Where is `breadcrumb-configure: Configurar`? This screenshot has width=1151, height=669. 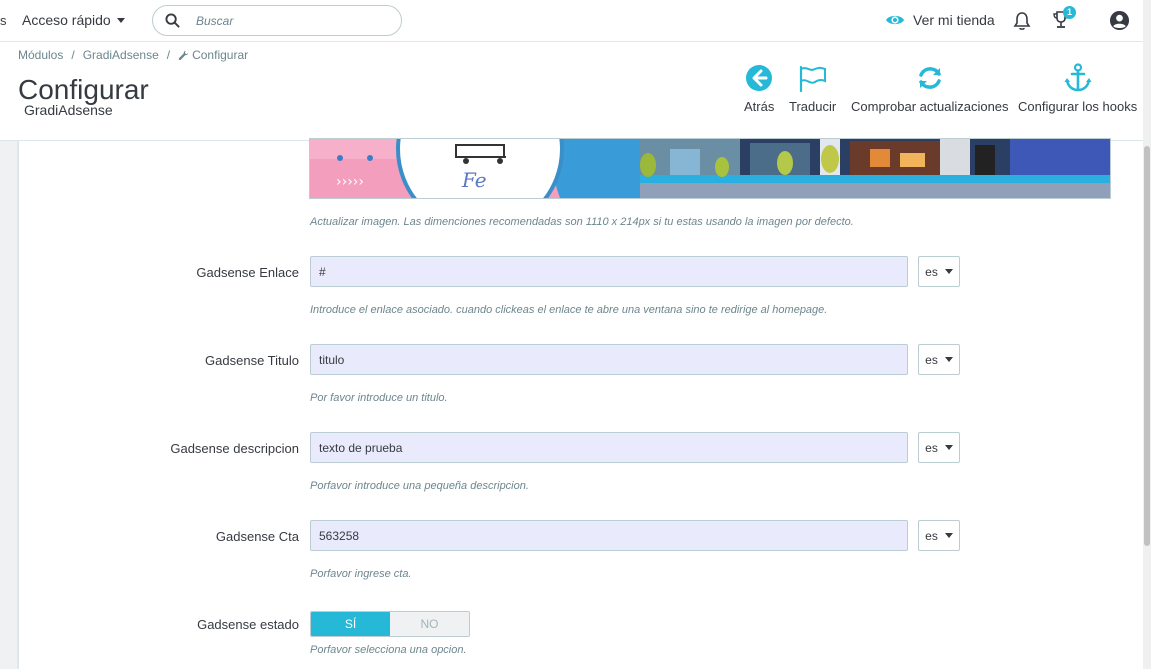 breadcrumb-configure: Configurar is located at coordinates (220, 55).